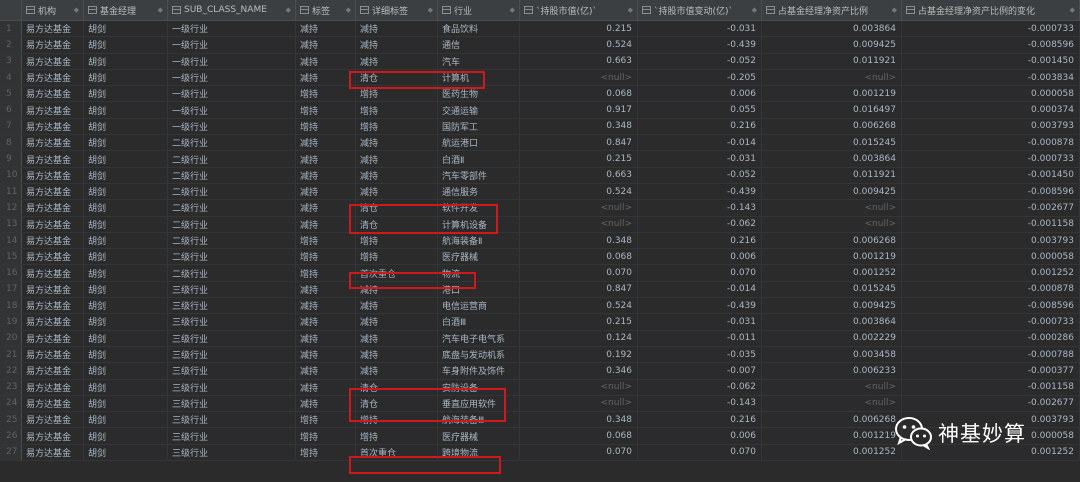 This screenshot has height=482, width=1080. What do you see at coordinates (991, 289) in the screenshot?
I see `table-cell: -0.000878` at bounding box center [991, 289].